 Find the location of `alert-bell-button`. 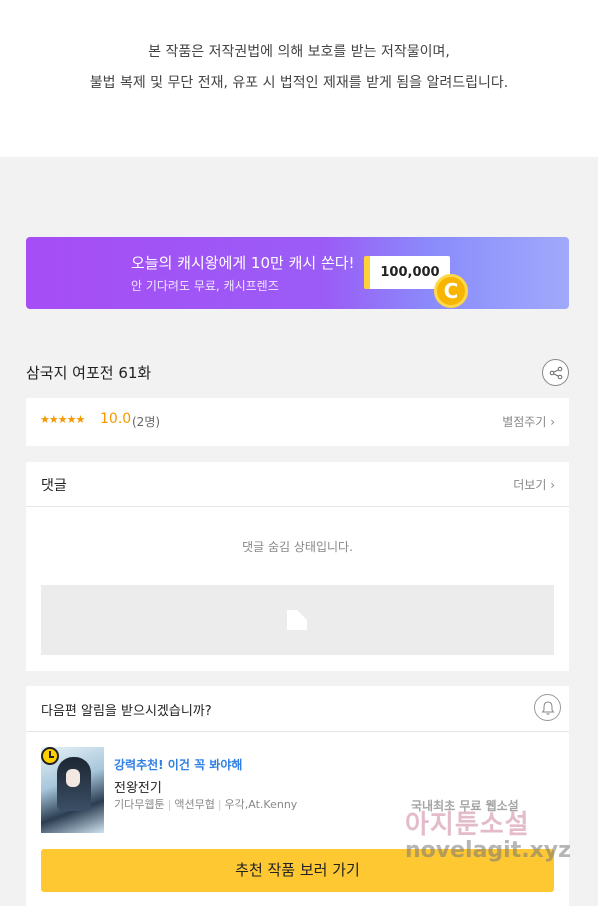

alert-bell-button is located at coordinates (547, 707).